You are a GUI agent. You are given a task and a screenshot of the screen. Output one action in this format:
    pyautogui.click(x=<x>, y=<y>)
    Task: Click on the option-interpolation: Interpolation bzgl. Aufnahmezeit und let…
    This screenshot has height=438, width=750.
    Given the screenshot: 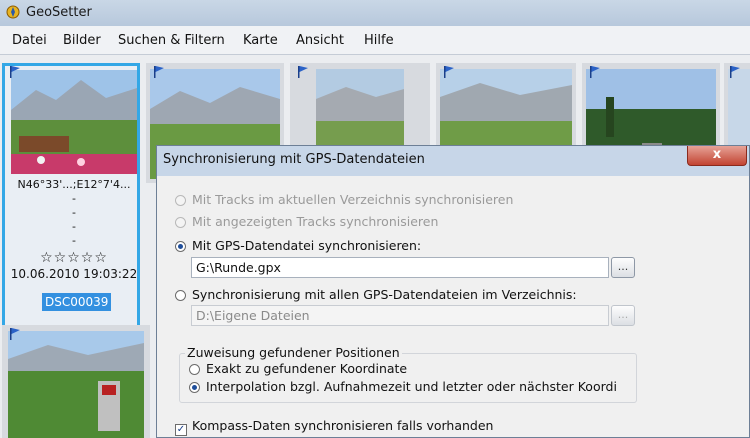 What is the action you would take?
    pyautogui.click(x=403, y=386)
    